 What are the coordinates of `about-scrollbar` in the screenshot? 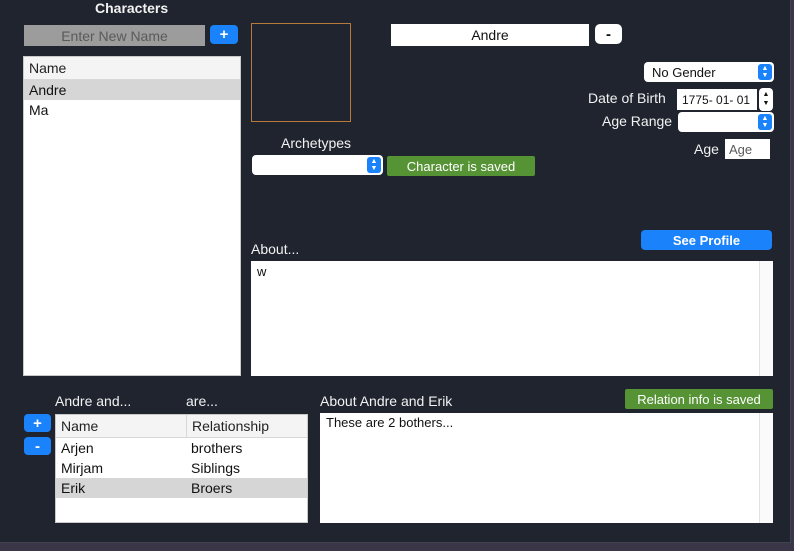 It's located at (766, 318).